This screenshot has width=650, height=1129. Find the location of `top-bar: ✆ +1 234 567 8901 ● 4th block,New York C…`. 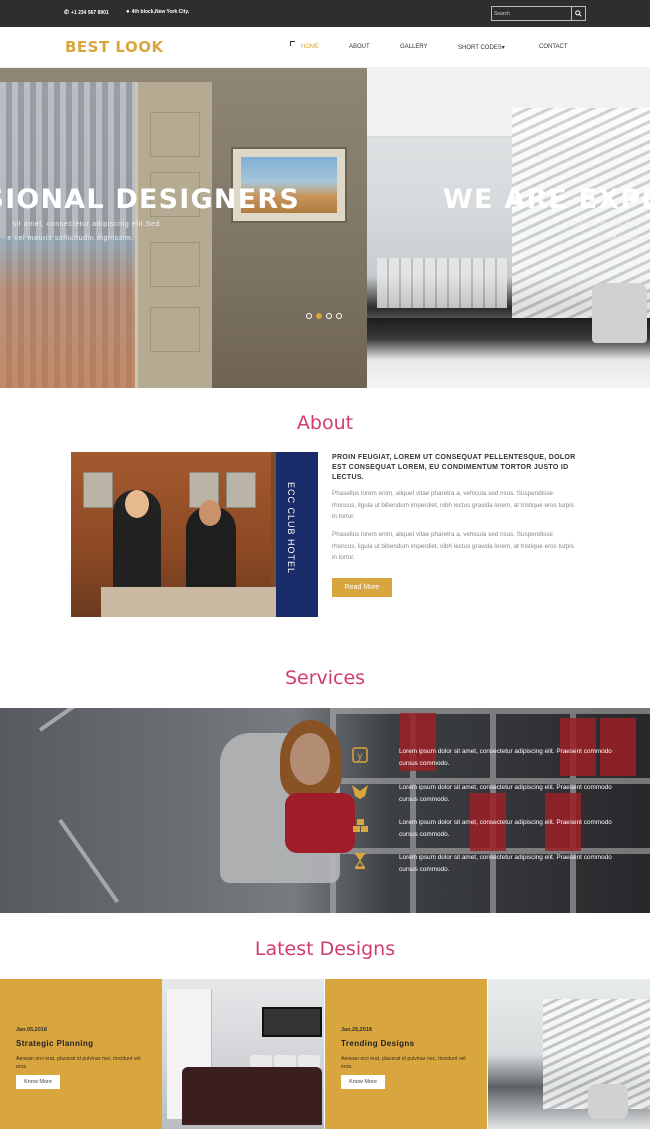

top-bar: ✆ +1 234 567 8901 ● 4th block,New York C… is located at coordinates (325, 13).